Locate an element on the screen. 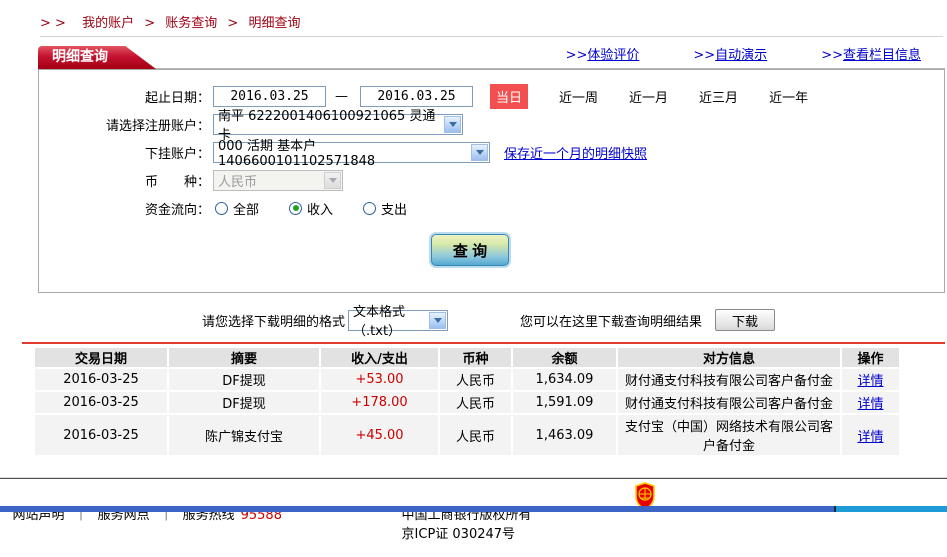 The image size is (947, 557). table-top-divider is located at coordinates (483, 343).